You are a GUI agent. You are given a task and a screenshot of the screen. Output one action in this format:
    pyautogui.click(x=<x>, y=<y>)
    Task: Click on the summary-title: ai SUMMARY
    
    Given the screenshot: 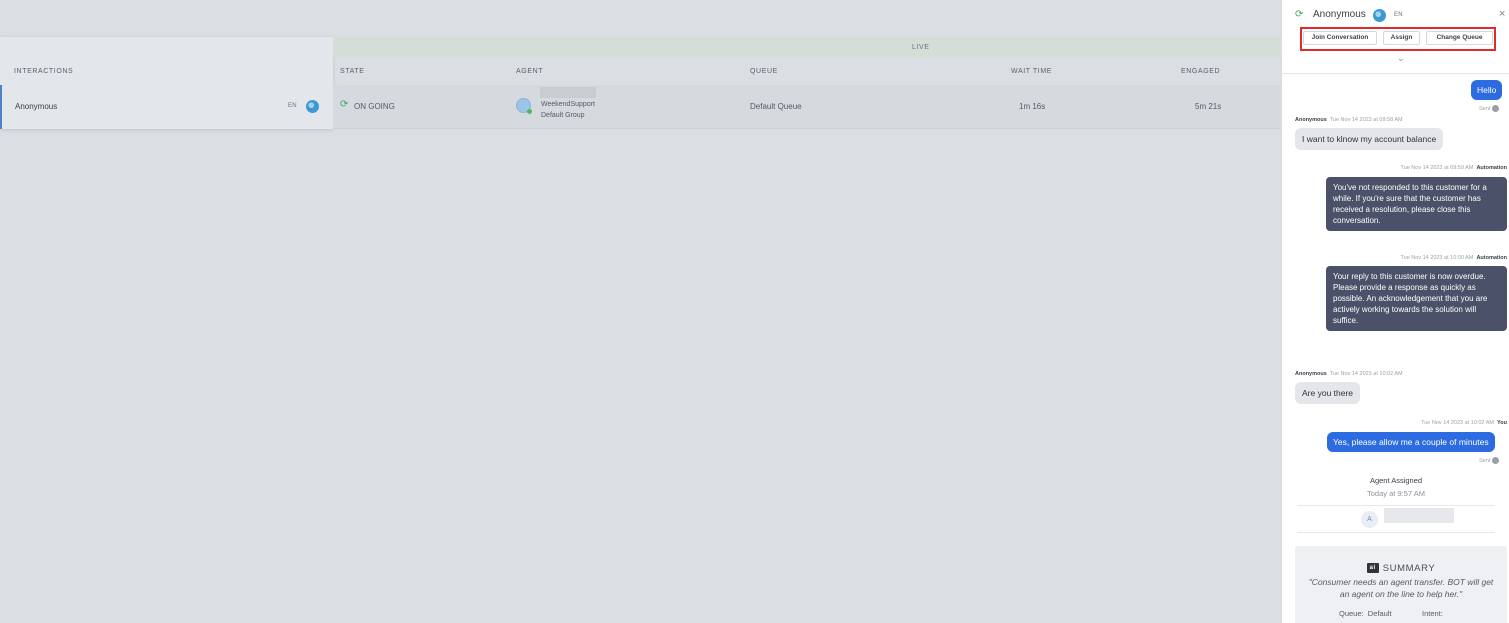 What is the action you would take?
    pyautogui.click(x=1401, y=568)
    